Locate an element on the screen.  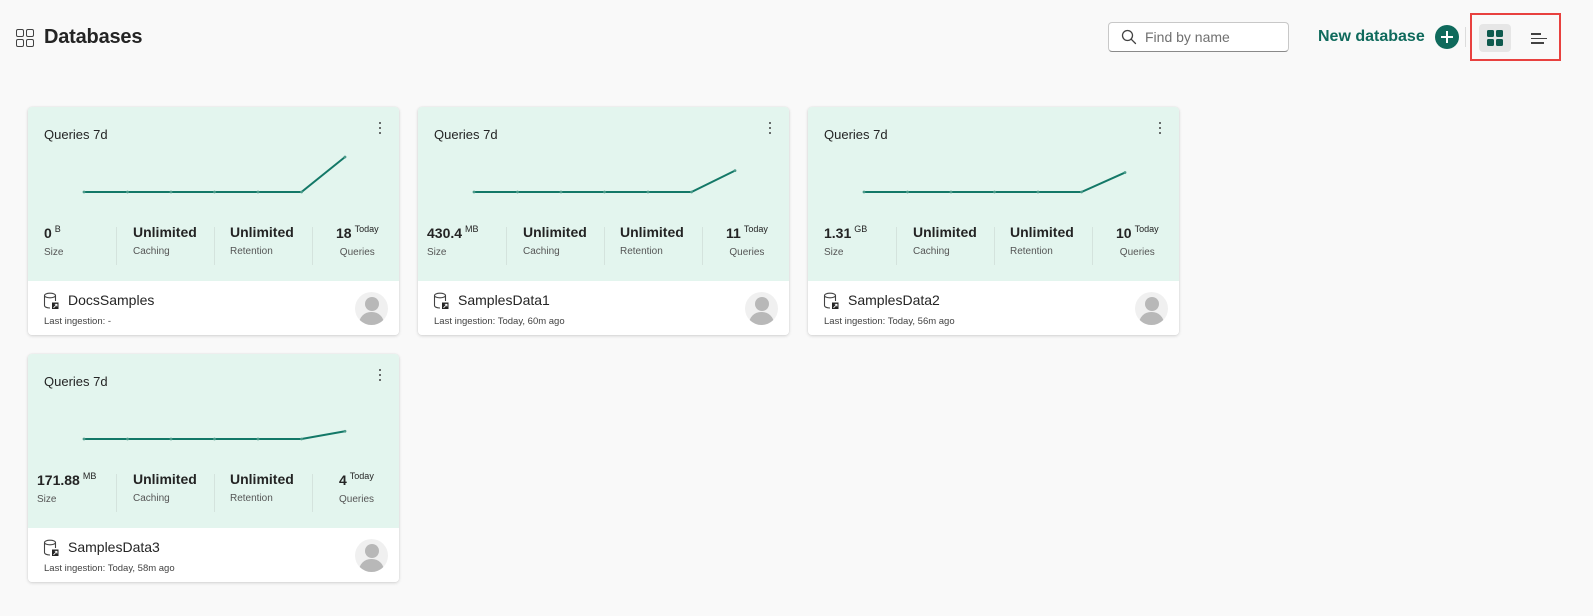
size-unit: B is located at coordinates (57, 229).